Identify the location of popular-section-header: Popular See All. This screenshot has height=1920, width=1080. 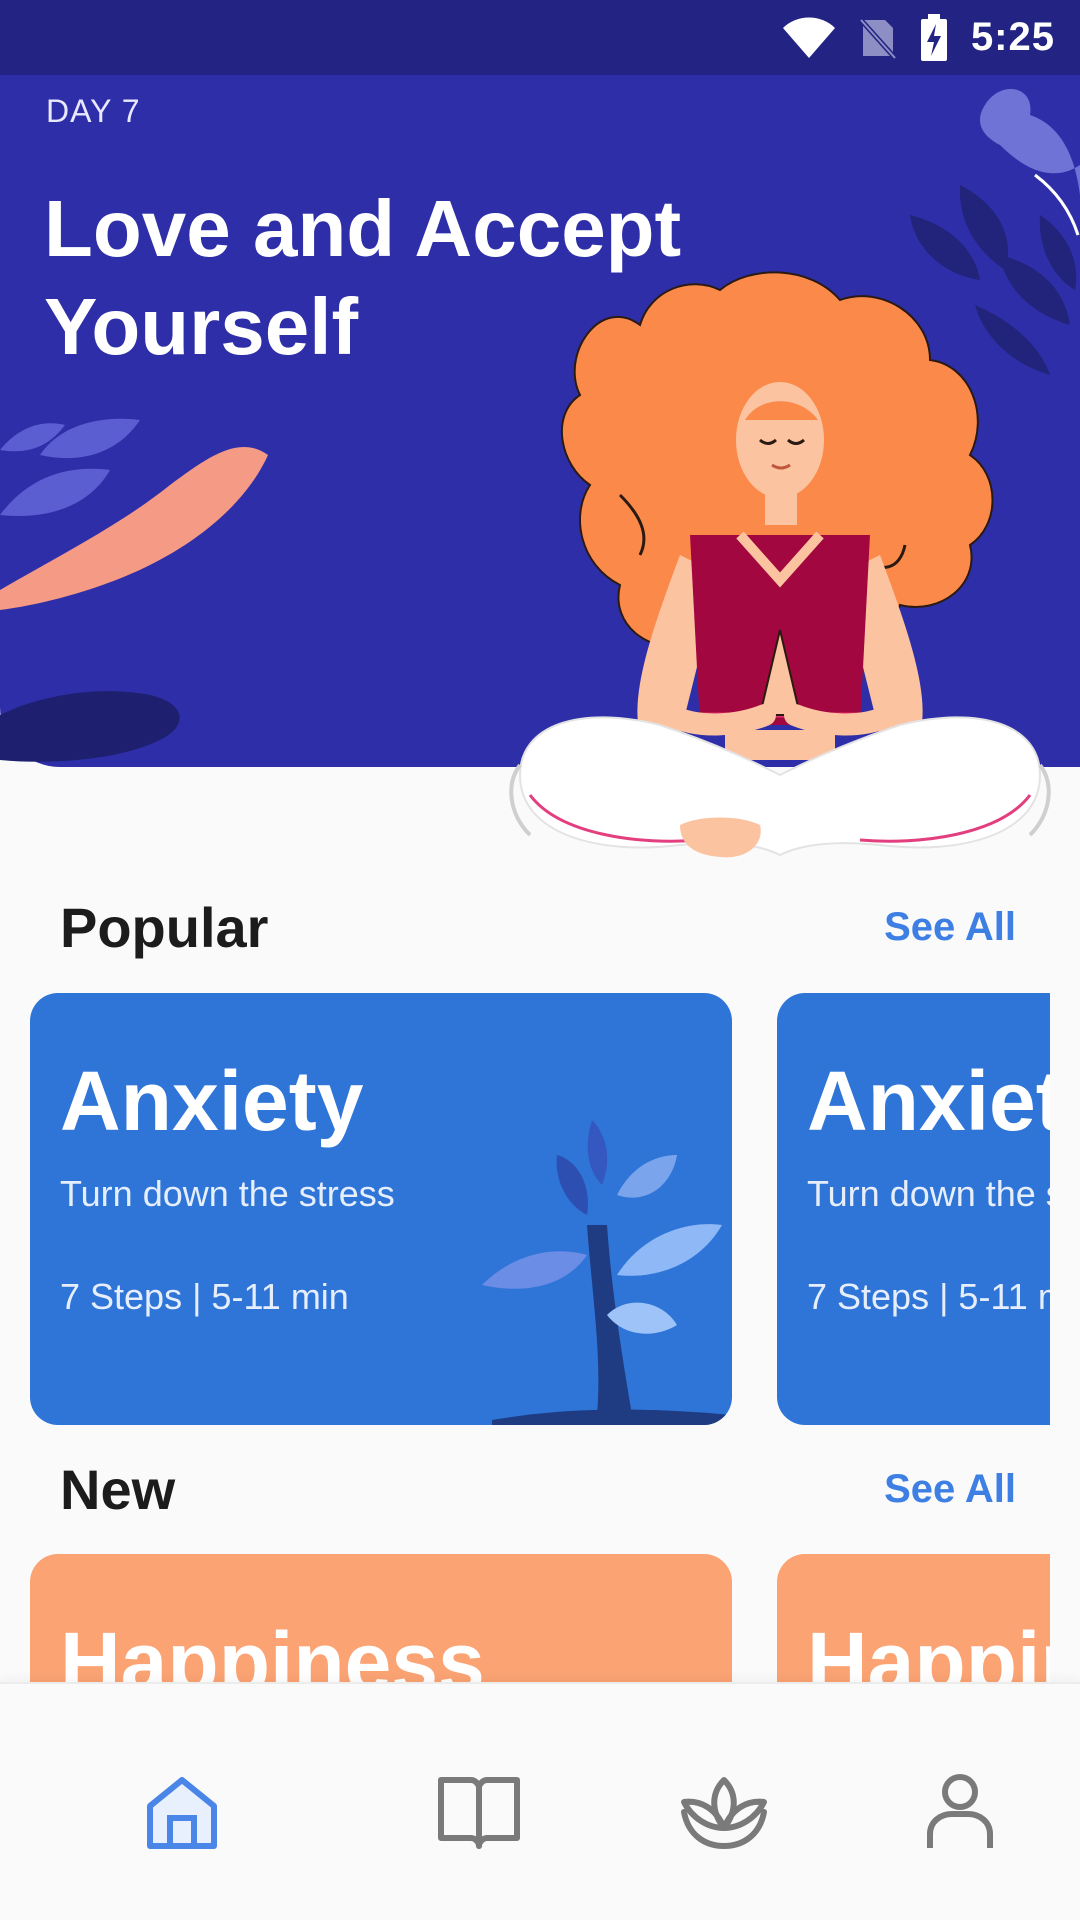
(538, 927).